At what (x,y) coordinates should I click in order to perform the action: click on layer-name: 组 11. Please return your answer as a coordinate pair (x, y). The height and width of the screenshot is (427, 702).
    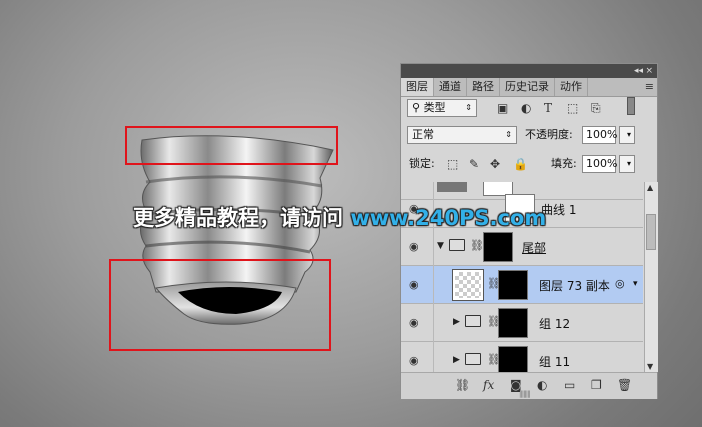
    Looking at the image, I should click on (555, 362).